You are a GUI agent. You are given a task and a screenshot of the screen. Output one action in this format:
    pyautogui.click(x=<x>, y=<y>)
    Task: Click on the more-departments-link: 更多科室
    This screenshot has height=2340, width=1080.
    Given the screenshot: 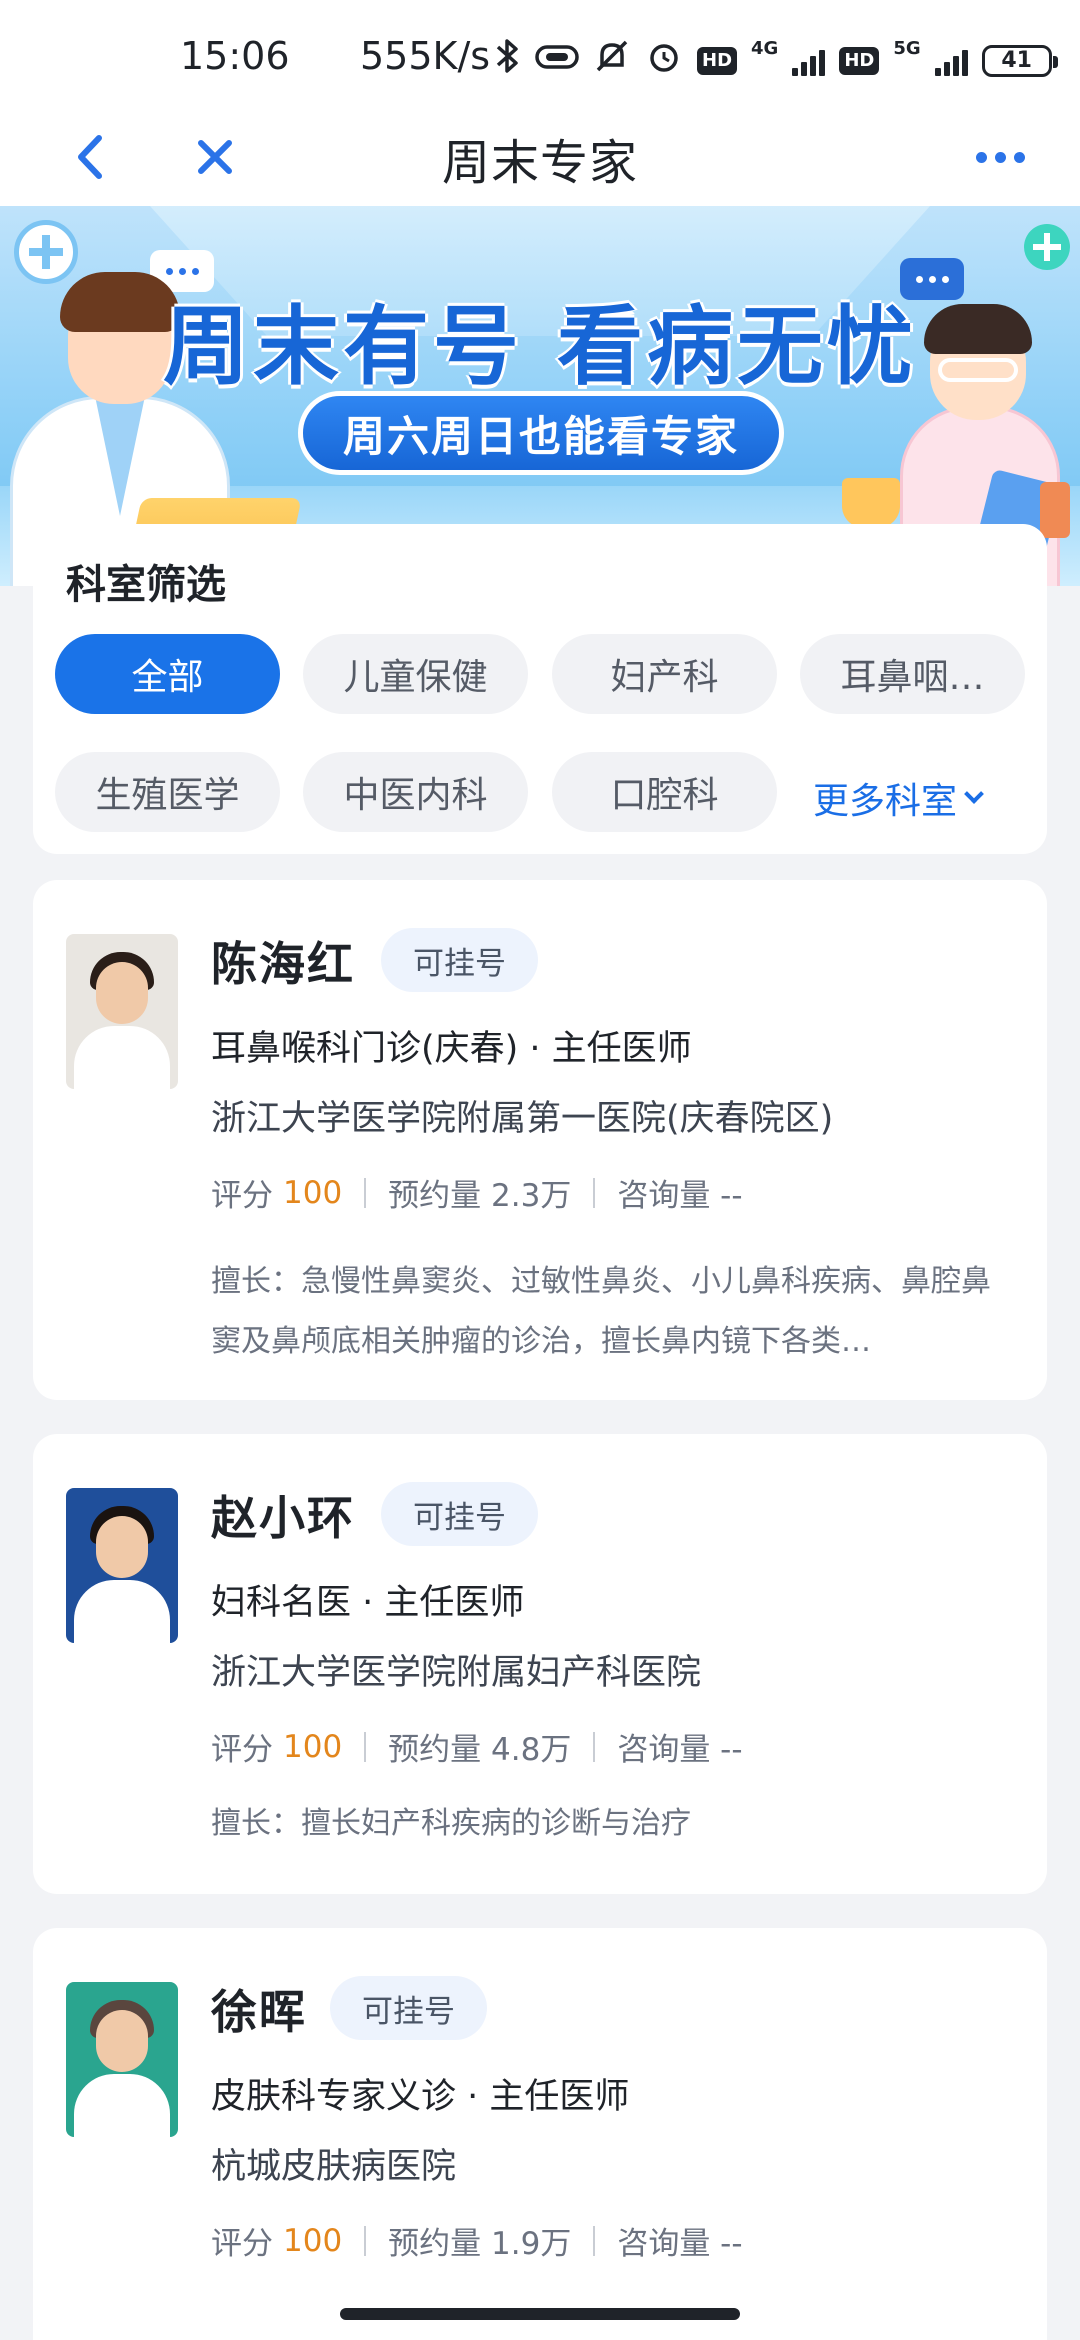 What is the action you would take?
    pyautogui.click(x=898, y=798)
    